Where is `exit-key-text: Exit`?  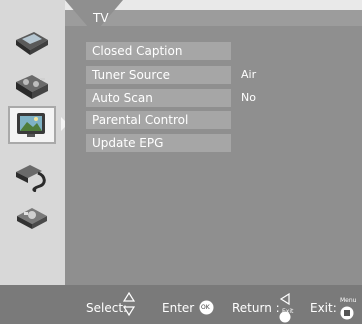
exit-key-text: Exit is located at coordinates (288, 311).